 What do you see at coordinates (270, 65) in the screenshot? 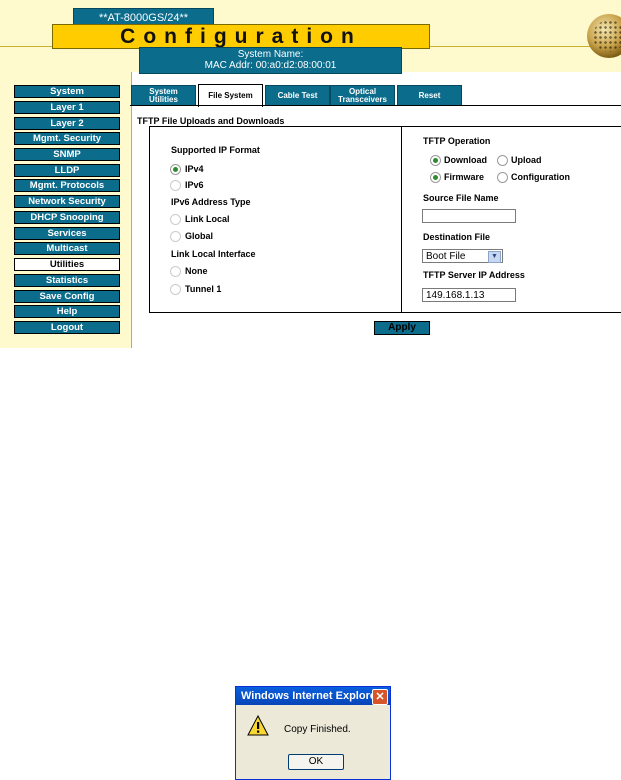
I see `mac-address: MAC Addr: 00:a0:d2:08:00:01` at bounding box center [270, 65].